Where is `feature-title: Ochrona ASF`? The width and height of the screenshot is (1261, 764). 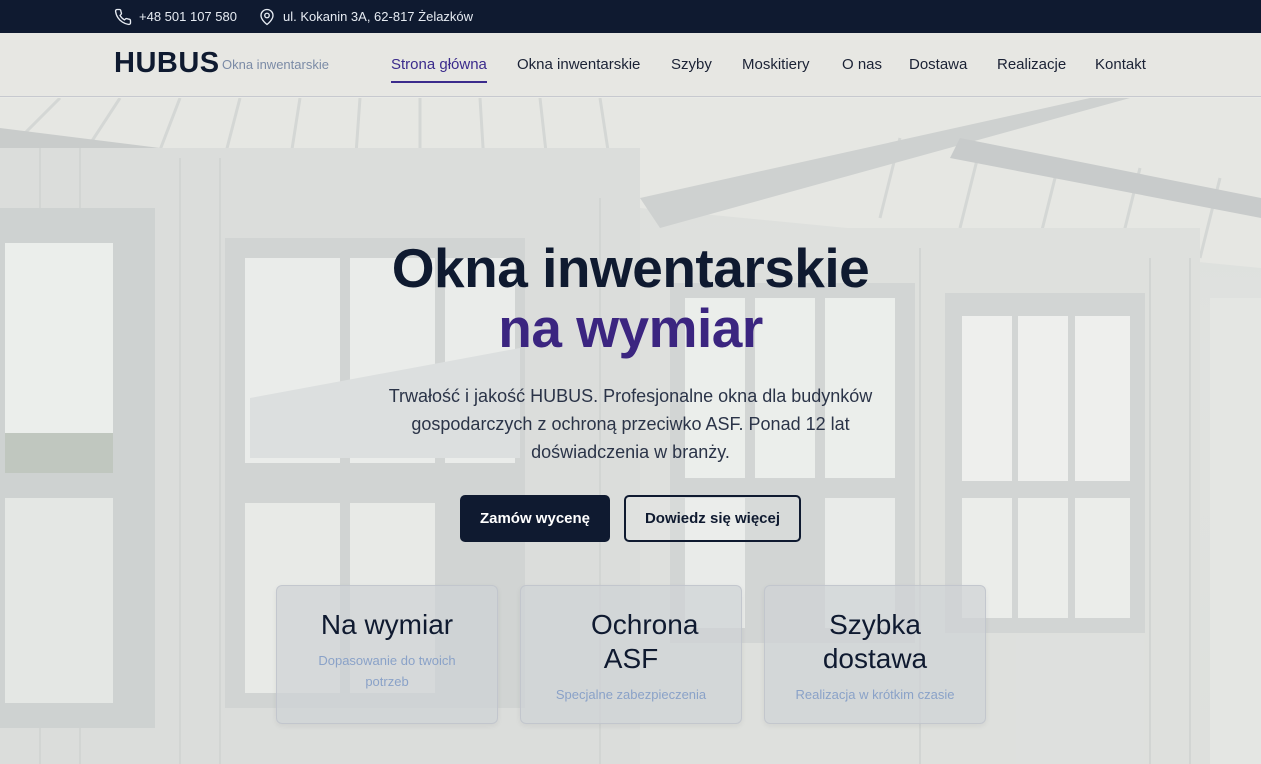
feature-title: Ochrona ASF is located at coordinates (645, 641).